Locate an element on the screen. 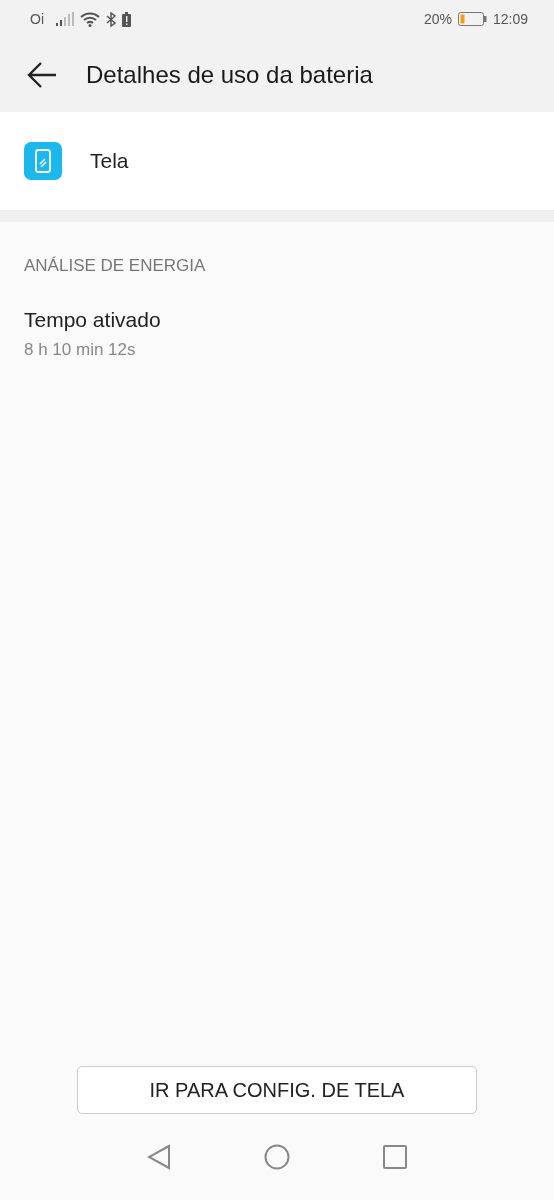 Image resolution: width=554 pixels, height=1200 pixels. signal-icon is located at coordinates (65, 19).